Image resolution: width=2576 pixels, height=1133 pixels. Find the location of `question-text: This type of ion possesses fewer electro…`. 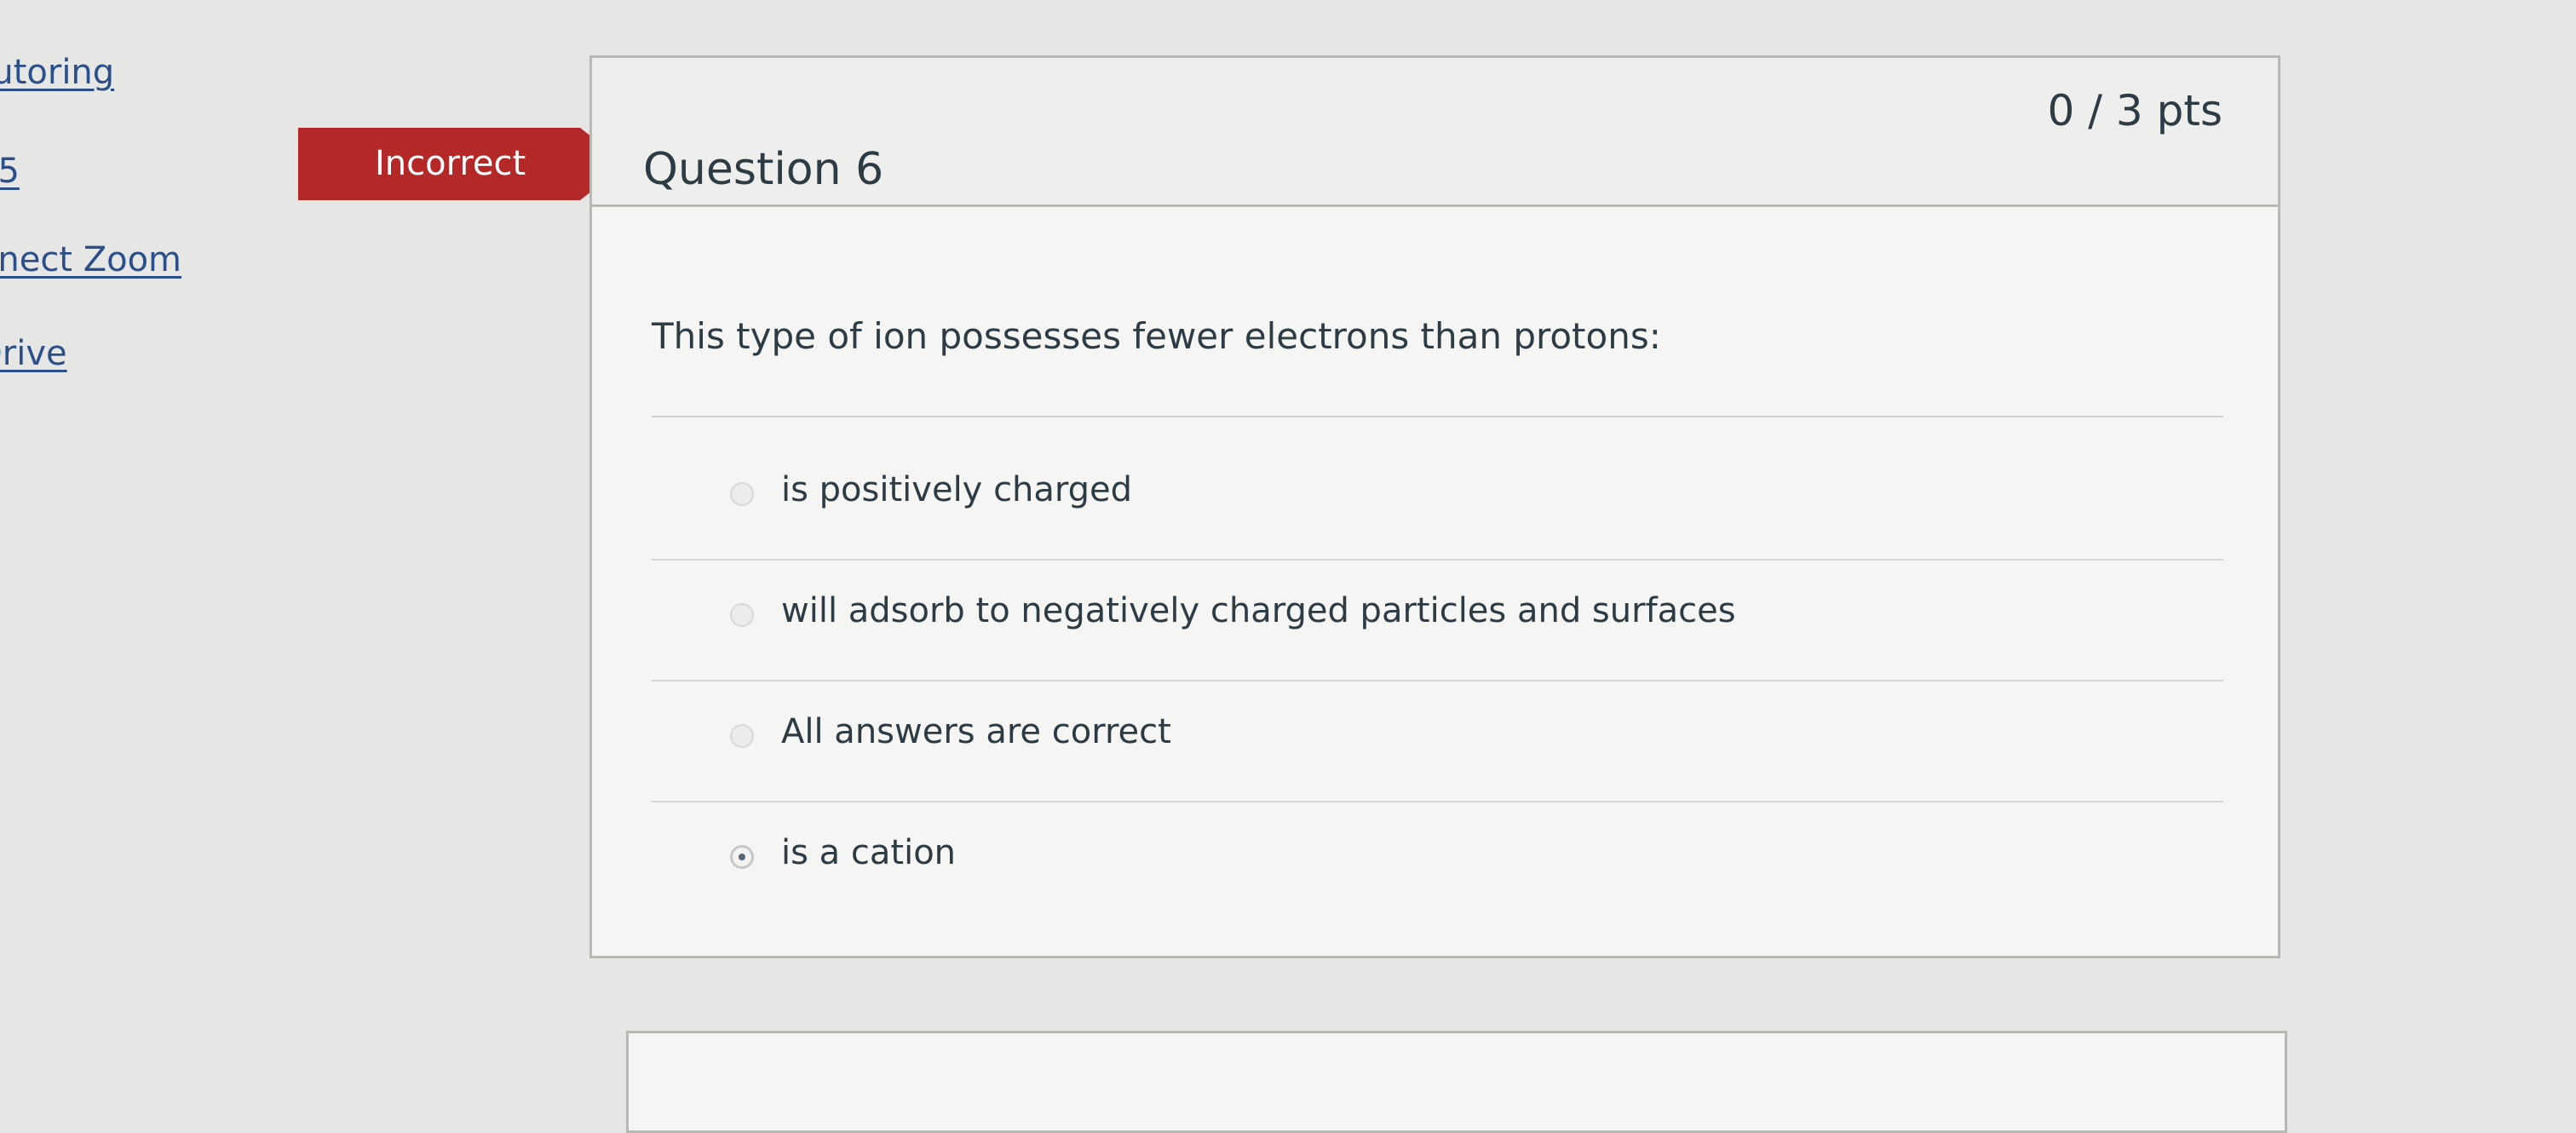

question-text: This type of ion possesses fewer electro… is located at coordinates (1156, 336).